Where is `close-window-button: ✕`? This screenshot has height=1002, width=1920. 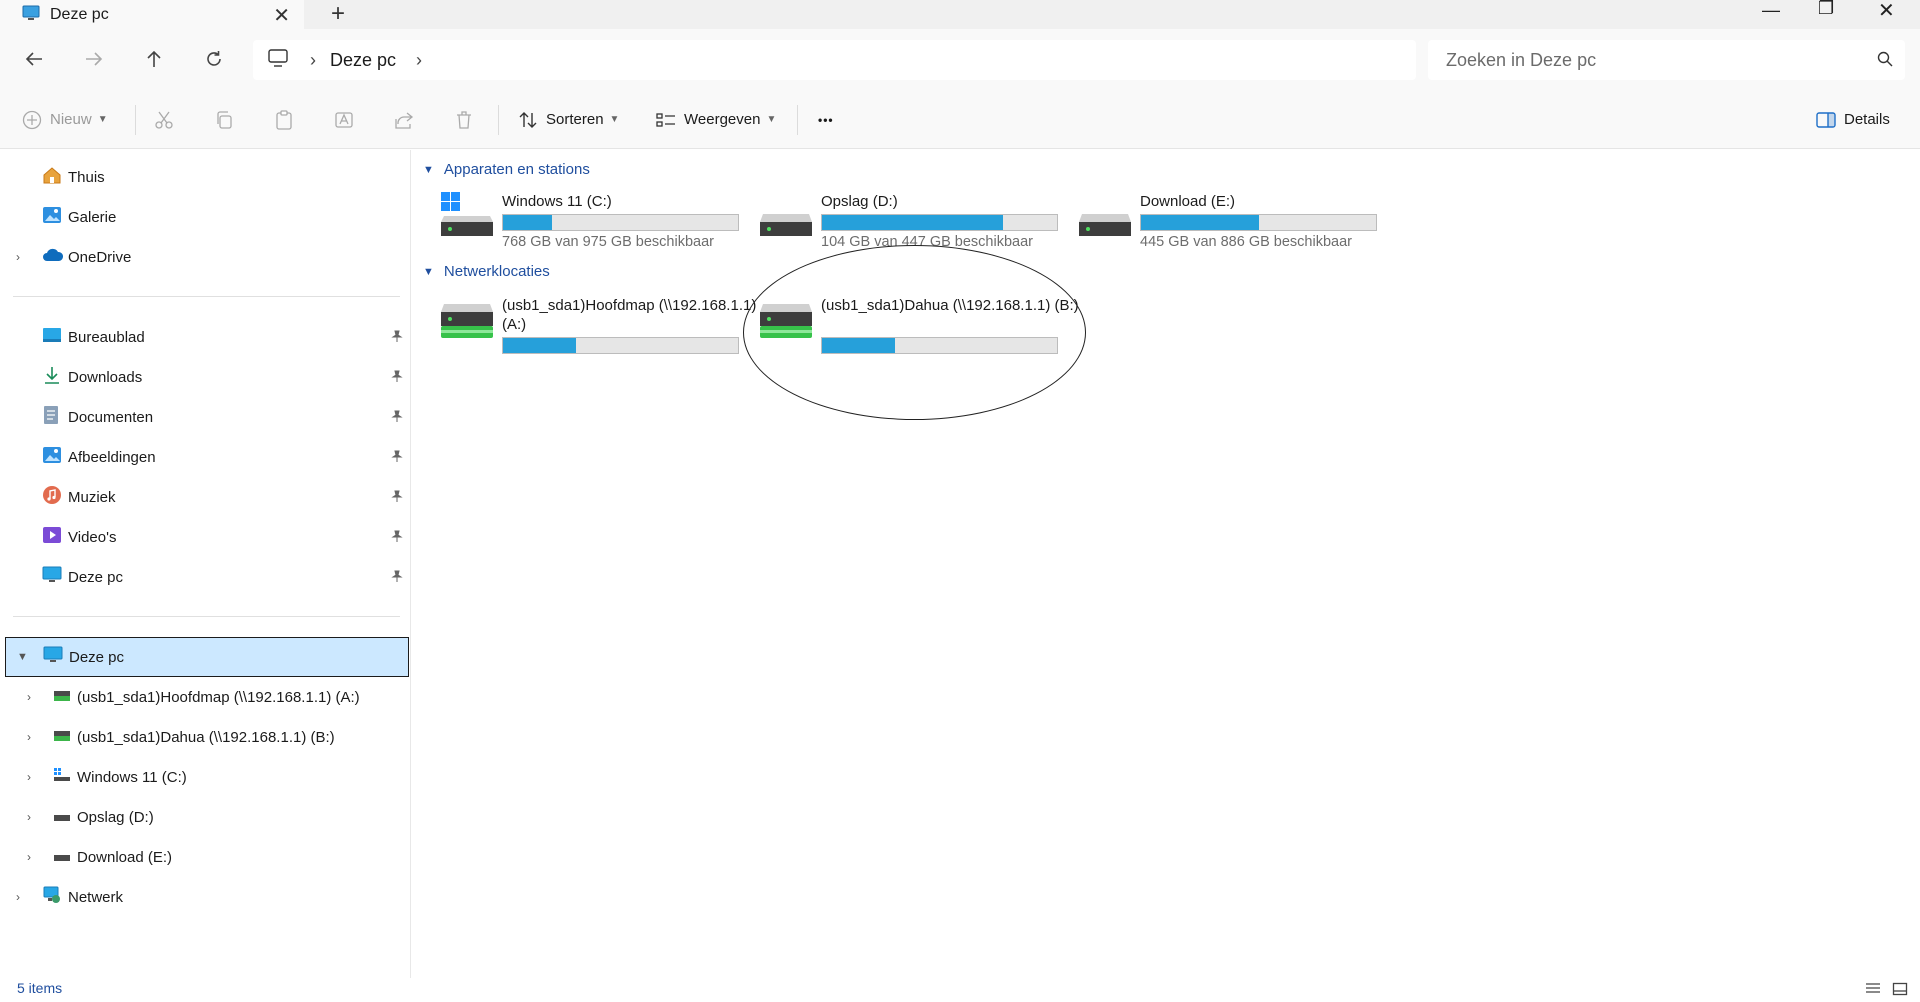 close-window-button: ✕ is located at coordinates (1886, 11).